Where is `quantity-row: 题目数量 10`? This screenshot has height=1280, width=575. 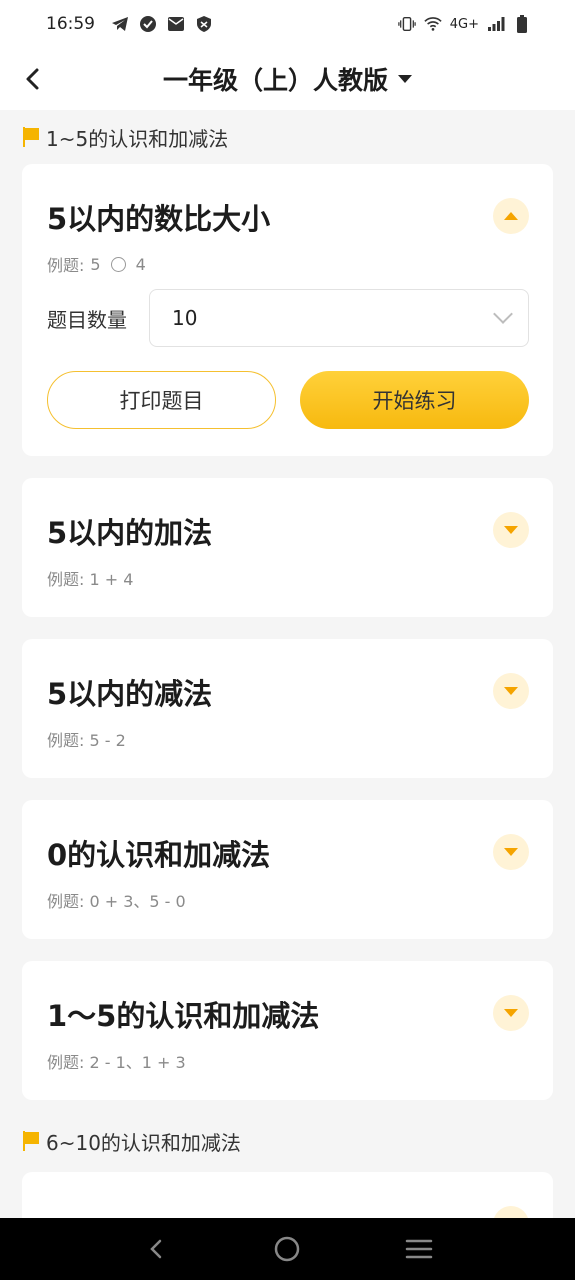
quantity-row: 题目数量 10 is located at coordinates (288, 318).